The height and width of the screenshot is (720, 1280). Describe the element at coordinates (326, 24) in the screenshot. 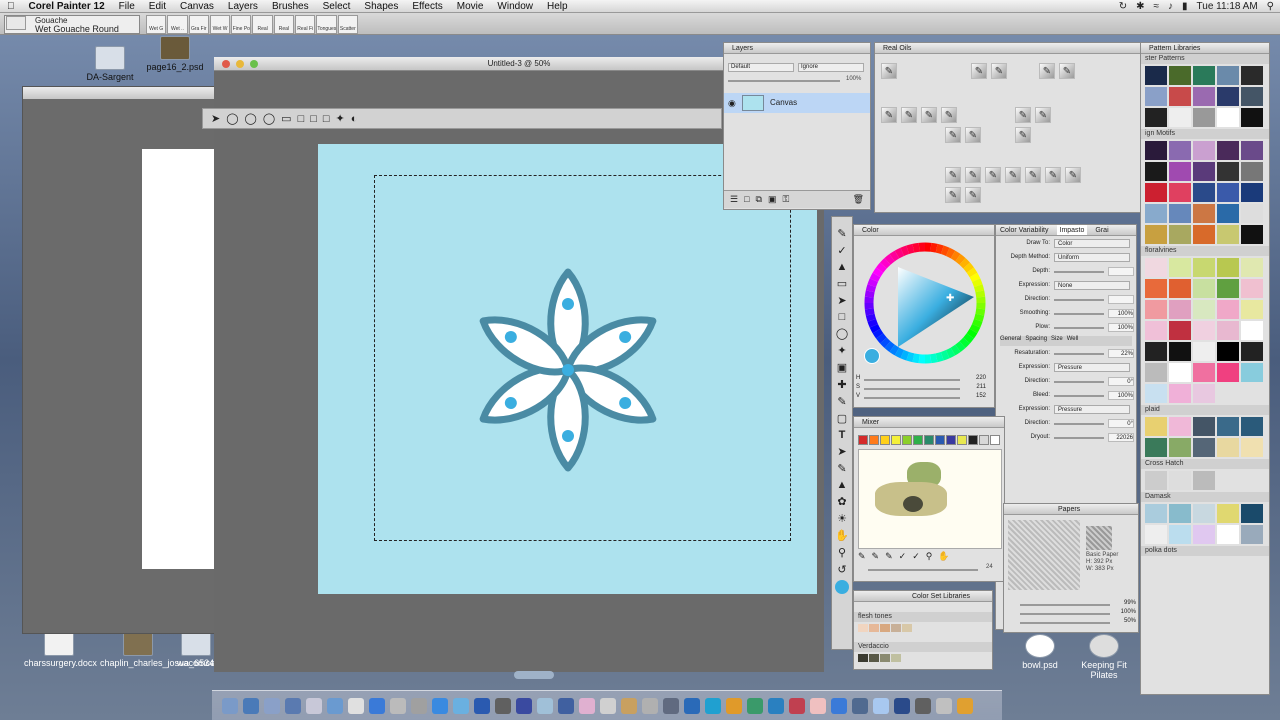

I see `recent-brush: Tongues` at that location.